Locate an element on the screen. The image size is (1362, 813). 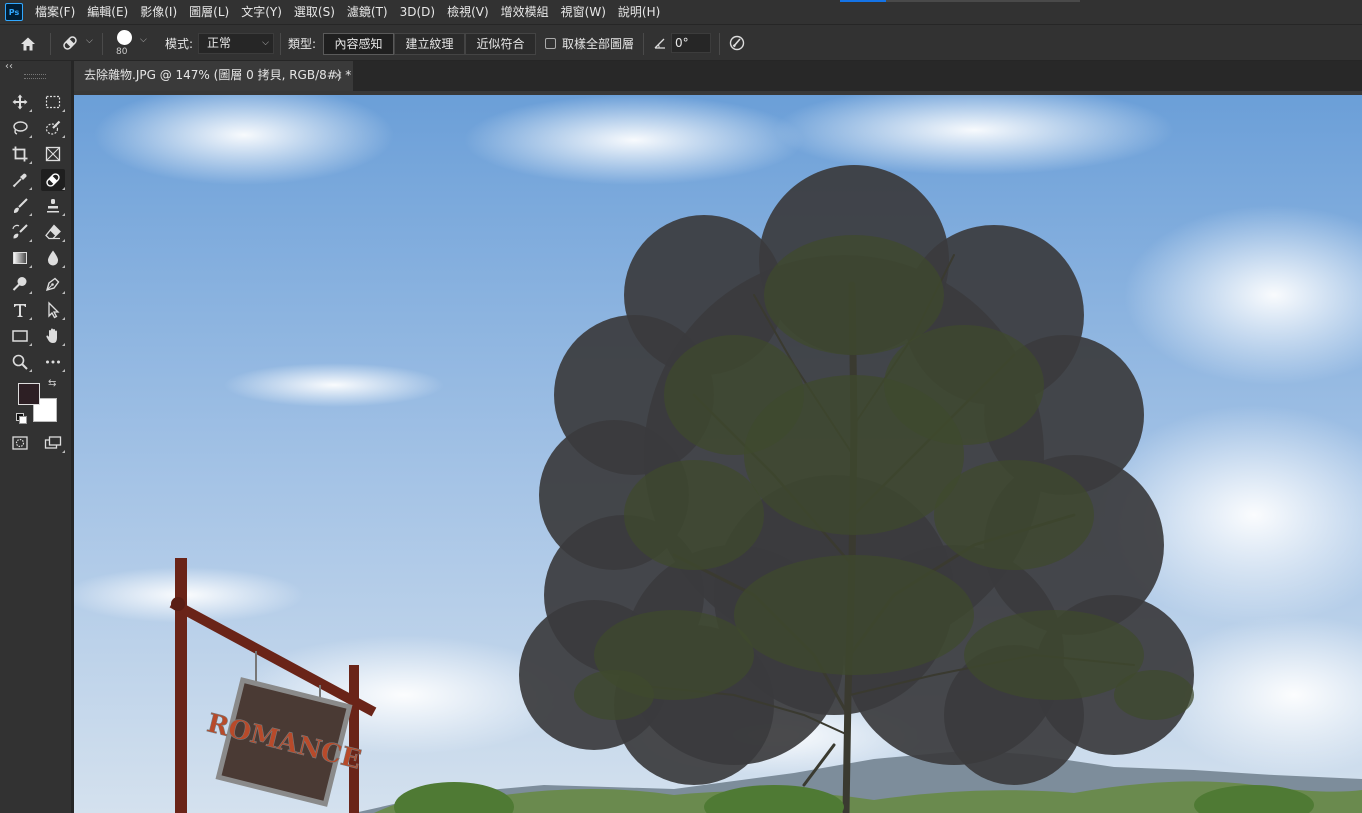
frame-icon is located at coordinates (53, 154).